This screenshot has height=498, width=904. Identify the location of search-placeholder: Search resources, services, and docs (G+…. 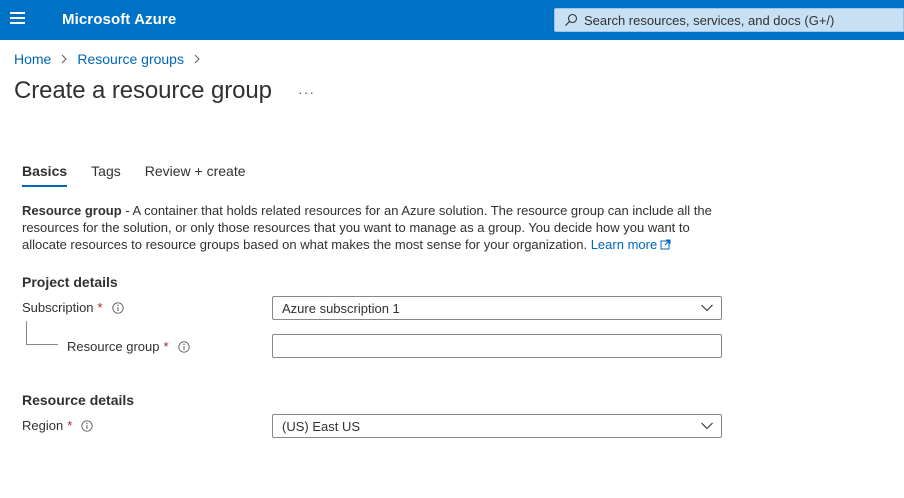
(709, 20).